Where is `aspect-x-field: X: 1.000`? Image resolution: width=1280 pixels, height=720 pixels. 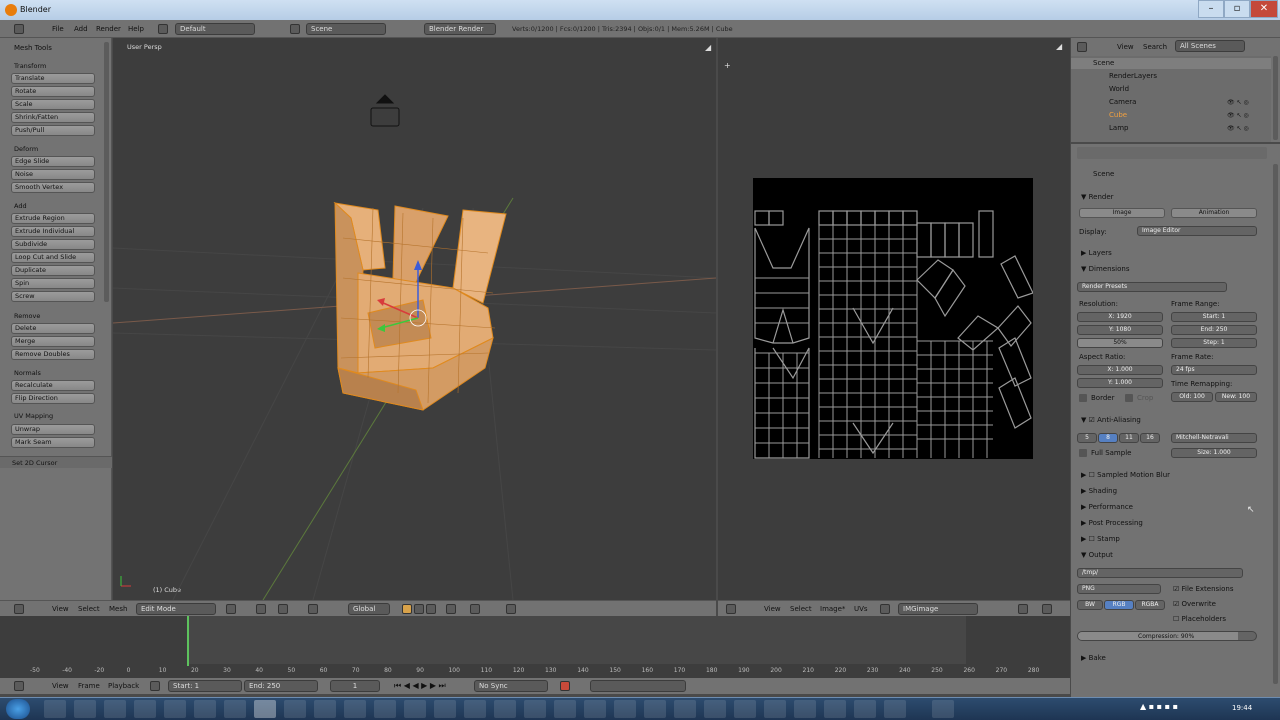
aspect-x-field: X: 1.000 is located at coordinates (1120, 370).